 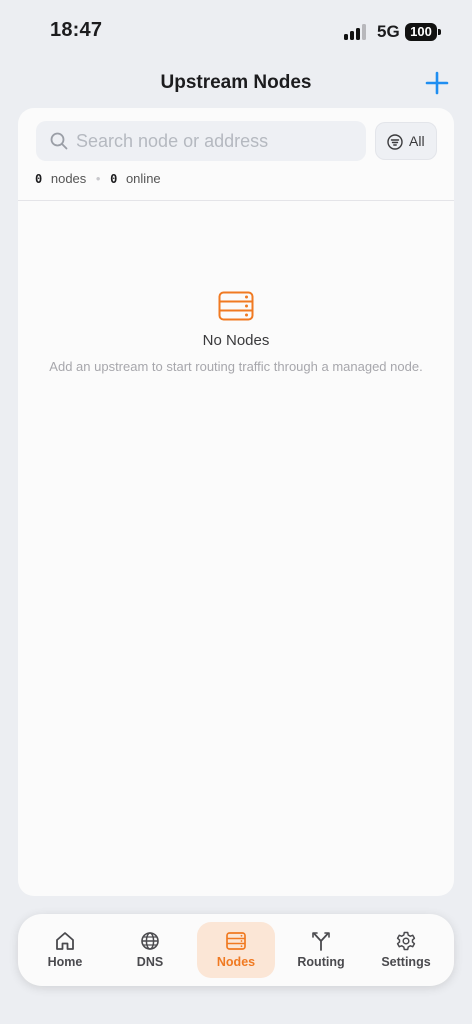 What do you see at coordinates (395, 142) in the screenshot?
I see `filter-icon` at bounding box center [395, 142].